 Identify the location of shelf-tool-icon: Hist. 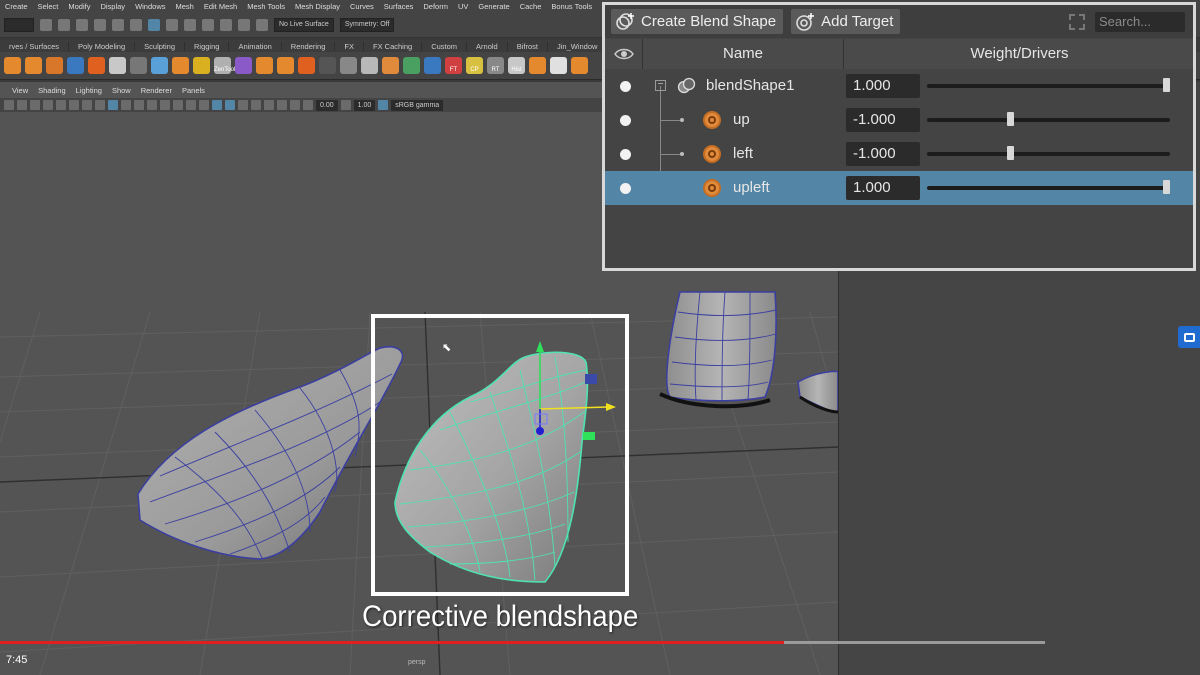
(516, 65).